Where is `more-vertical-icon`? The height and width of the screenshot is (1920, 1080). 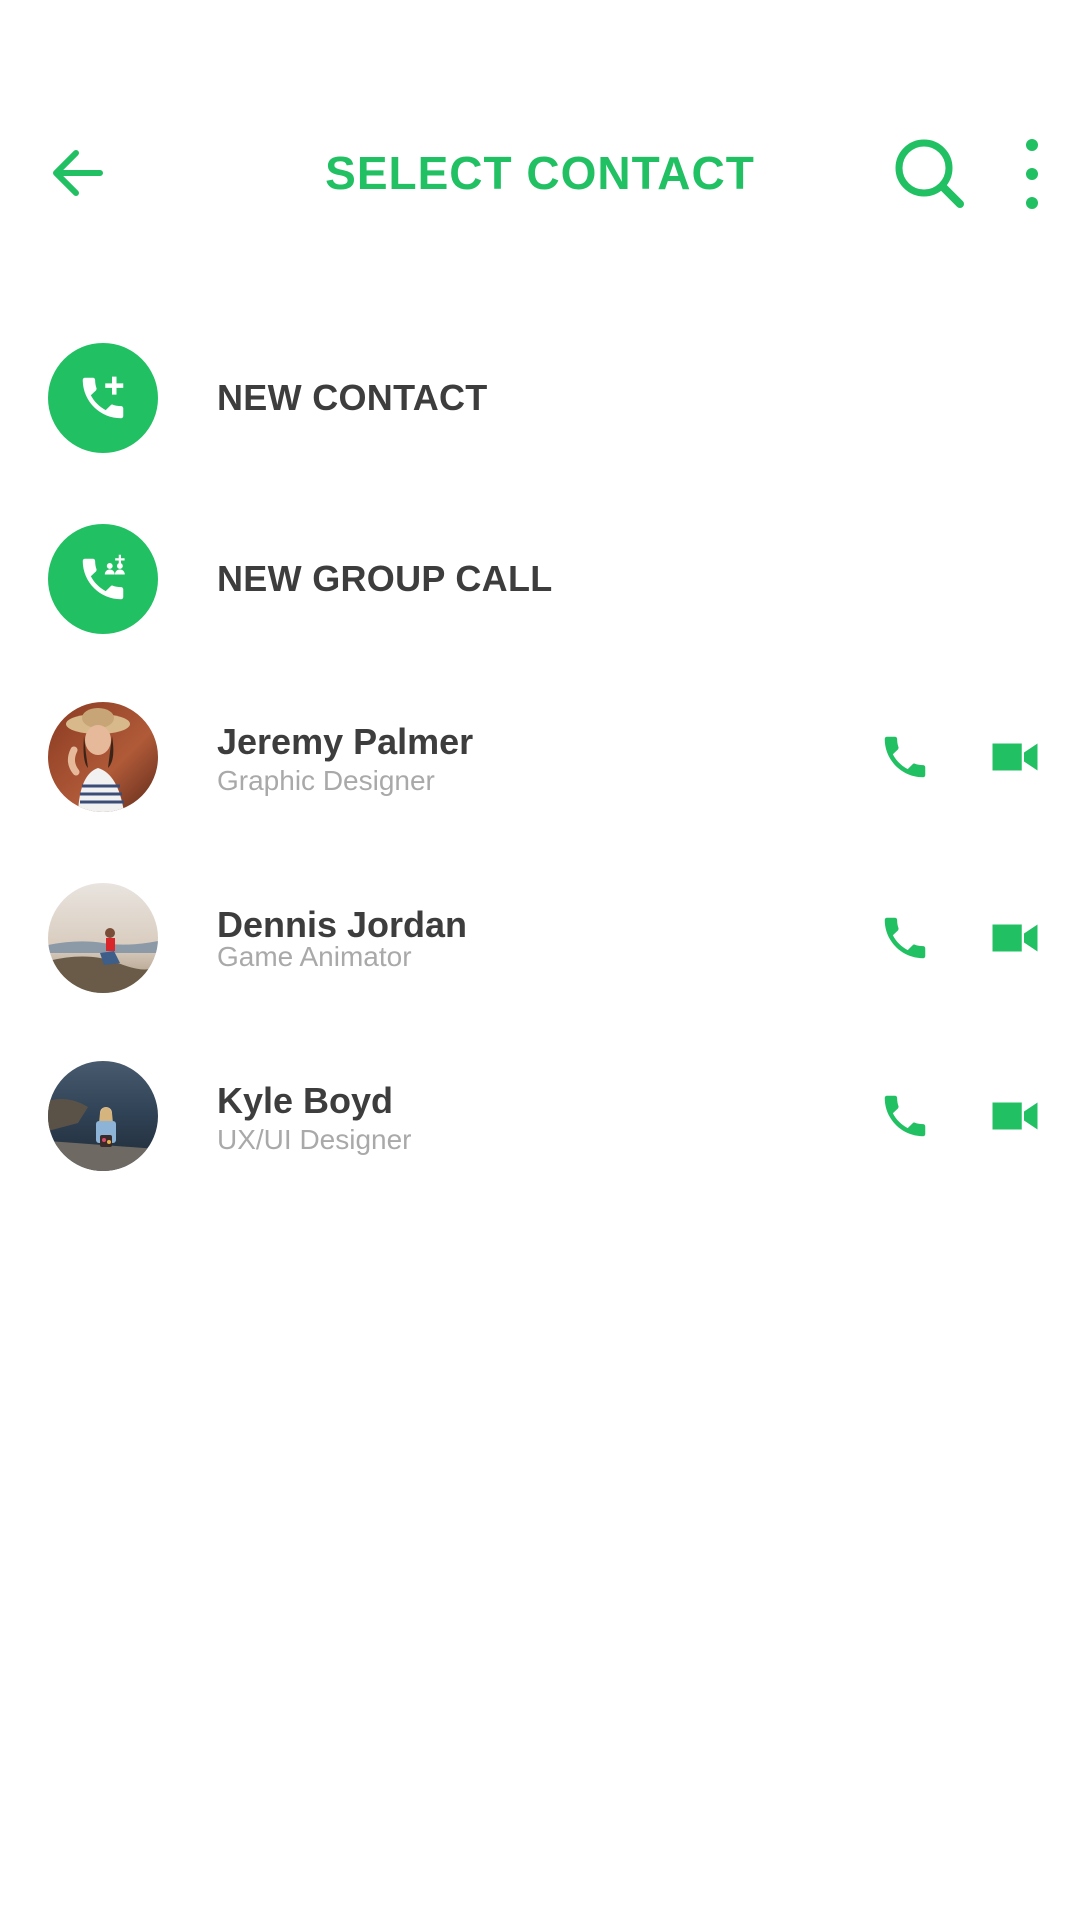
more-vertical-icon is located at coordinates (1032, 174).